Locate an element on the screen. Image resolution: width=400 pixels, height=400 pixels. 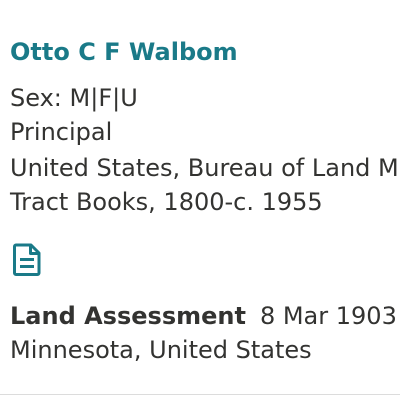
sex-row: Sex: M|F|U is located at coordinates (74, 98).